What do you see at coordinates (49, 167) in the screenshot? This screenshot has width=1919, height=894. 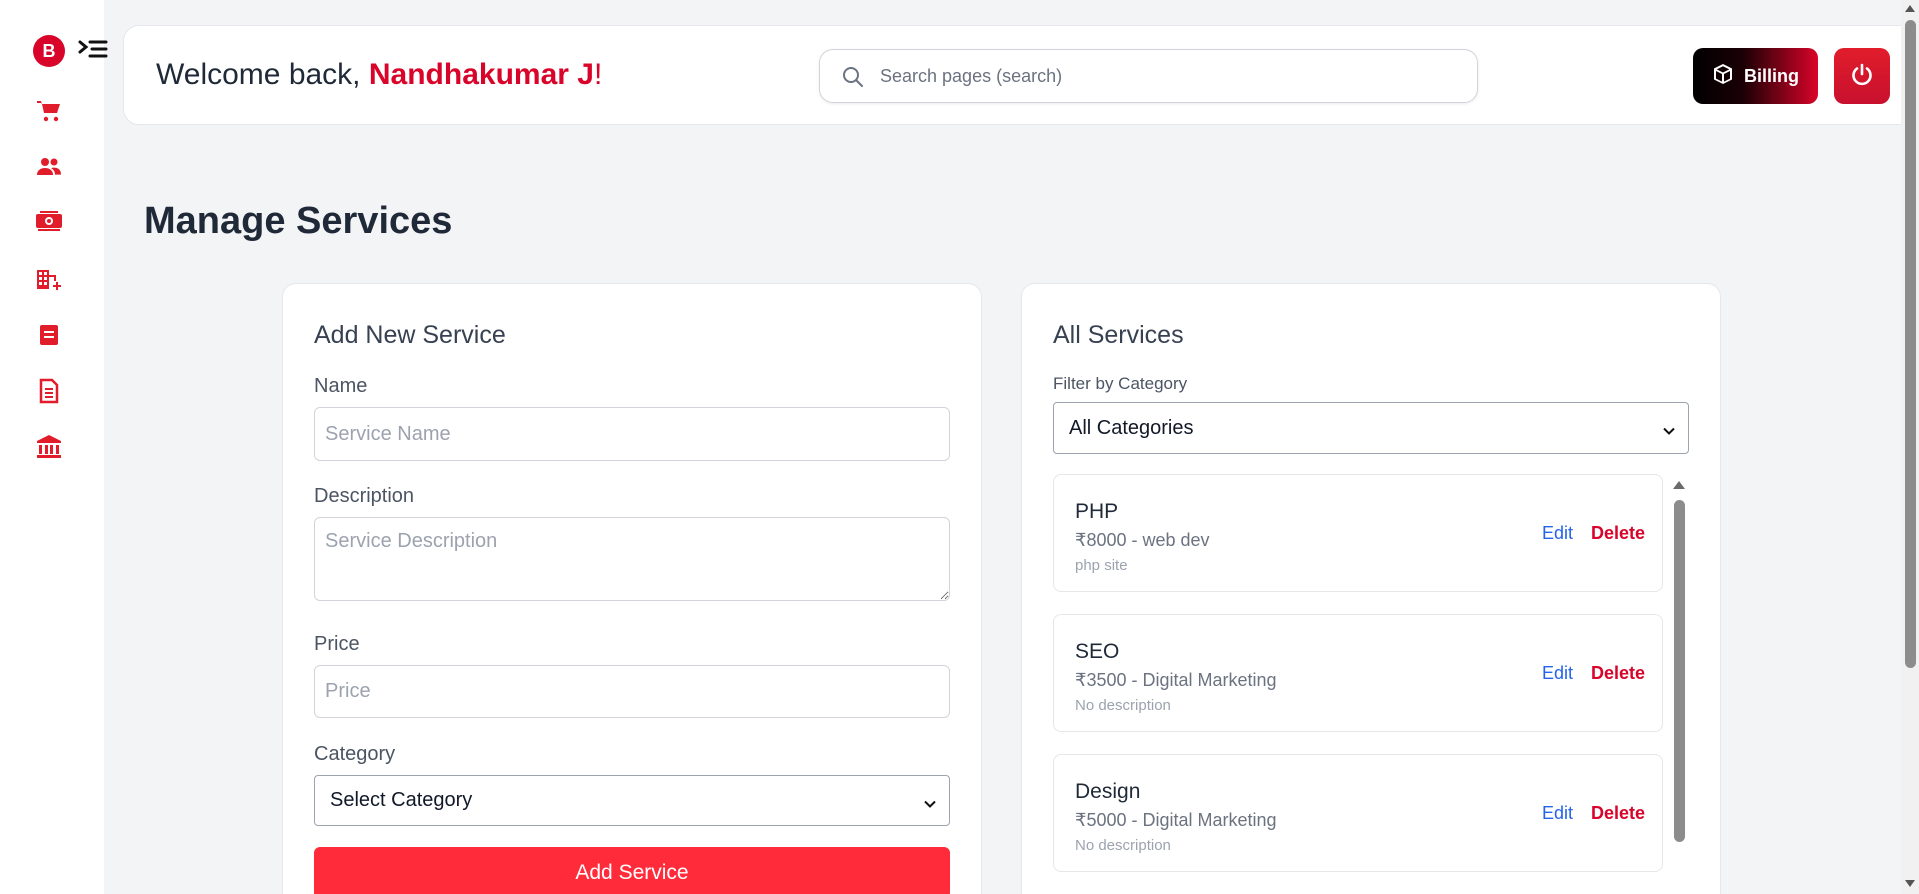 I see `users-icon` at bounding box center [49, 167].